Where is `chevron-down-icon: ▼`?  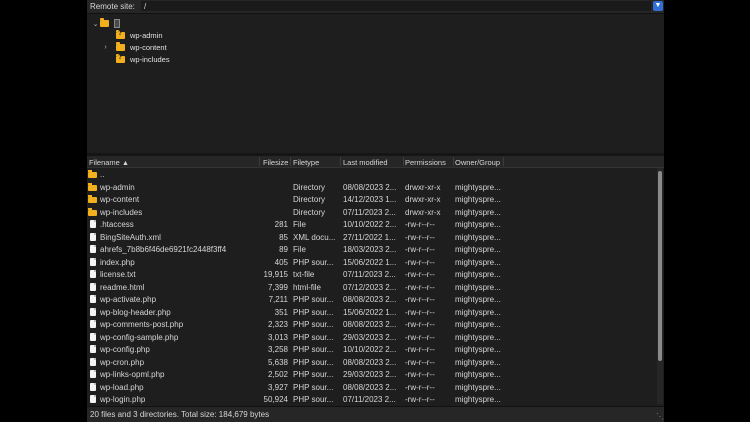
chevron-down-icon: ▼ is located at coordinates (658, 6).